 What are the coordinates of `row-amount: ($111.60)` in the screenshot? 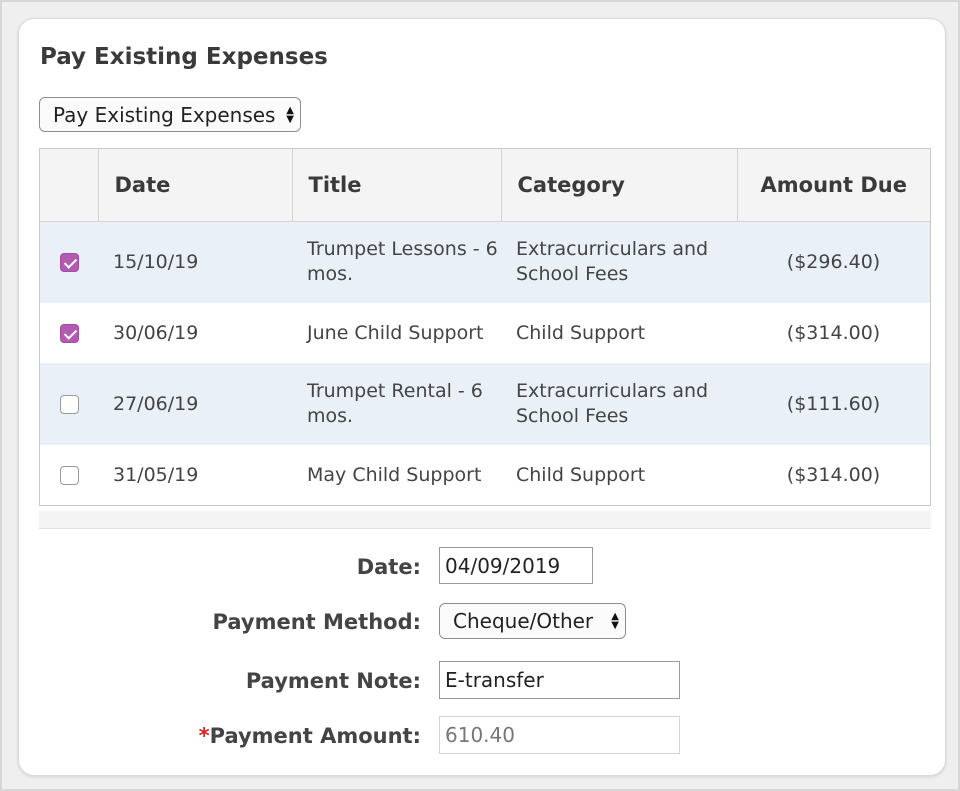 It's located at (833, 404).